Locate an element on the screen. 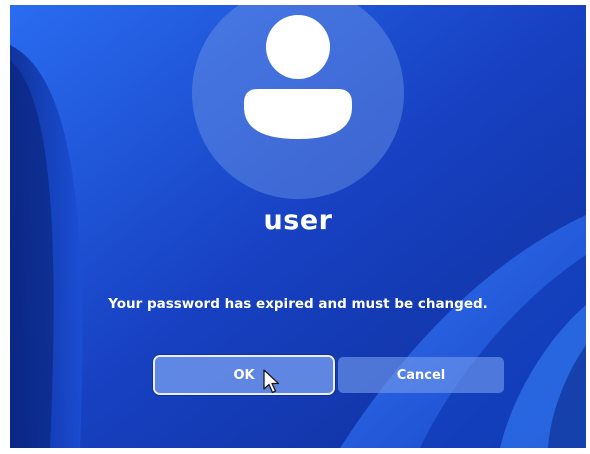 This screenshot has height=454, width=590. cancel-button-label: Cancel is located at coordinates (421, 375).